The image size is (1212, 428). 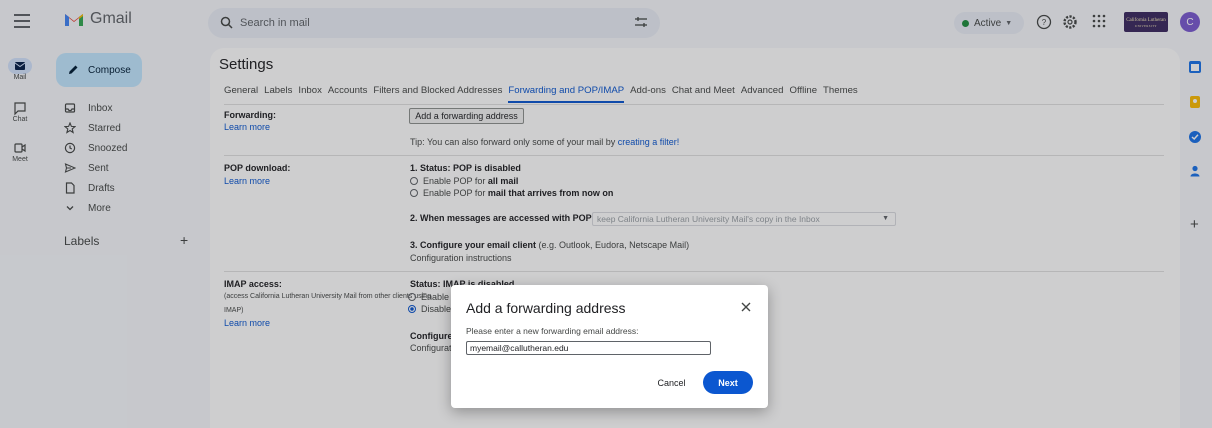 What do you see at coordinates (671, 383) in the screenshot?
I see `cancel-button: Cancel` at bounding box center [671, 383].